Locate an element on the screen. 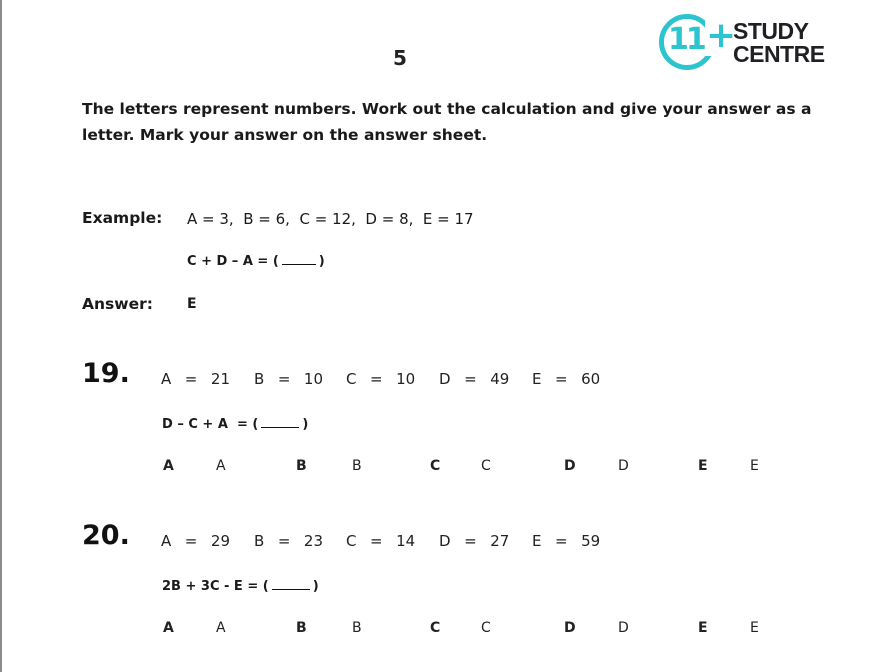 This screenshot has height=672, width=873. question-value: E = 59 is located at coordinates (566, 541).